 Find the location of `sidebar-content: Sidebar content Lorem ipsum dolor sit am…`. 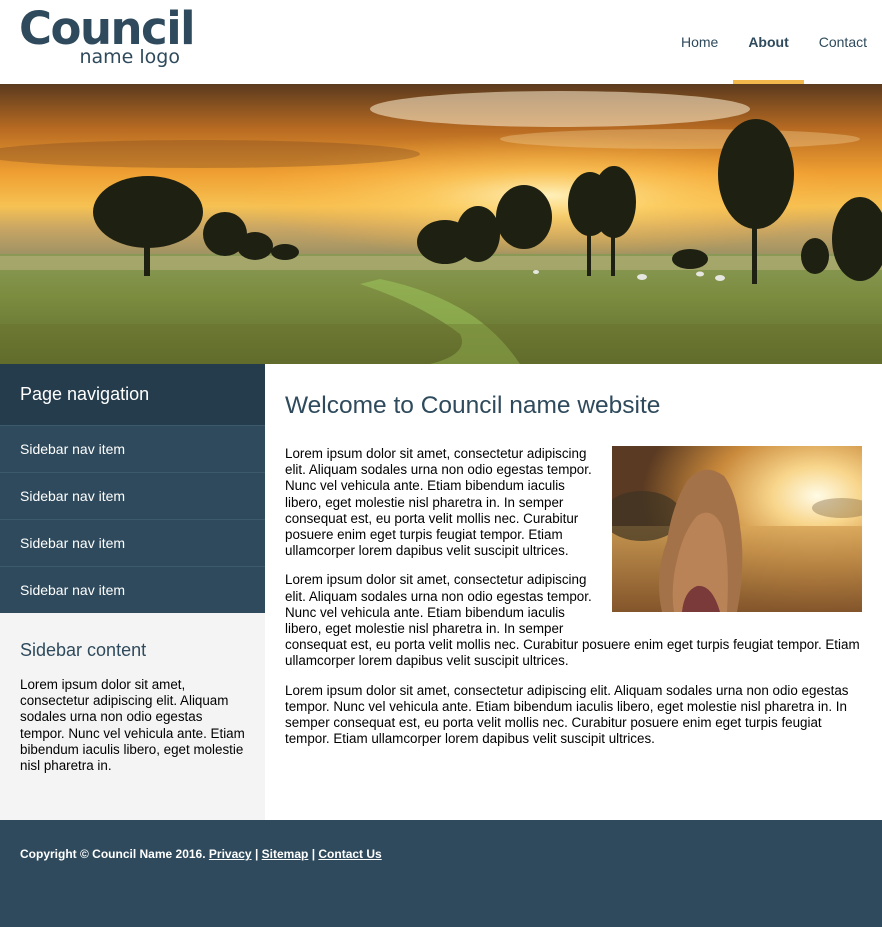

sidebar-content: Sidebar content Lorem ipsum dolor sit am… is located at coordinates (132, 693).